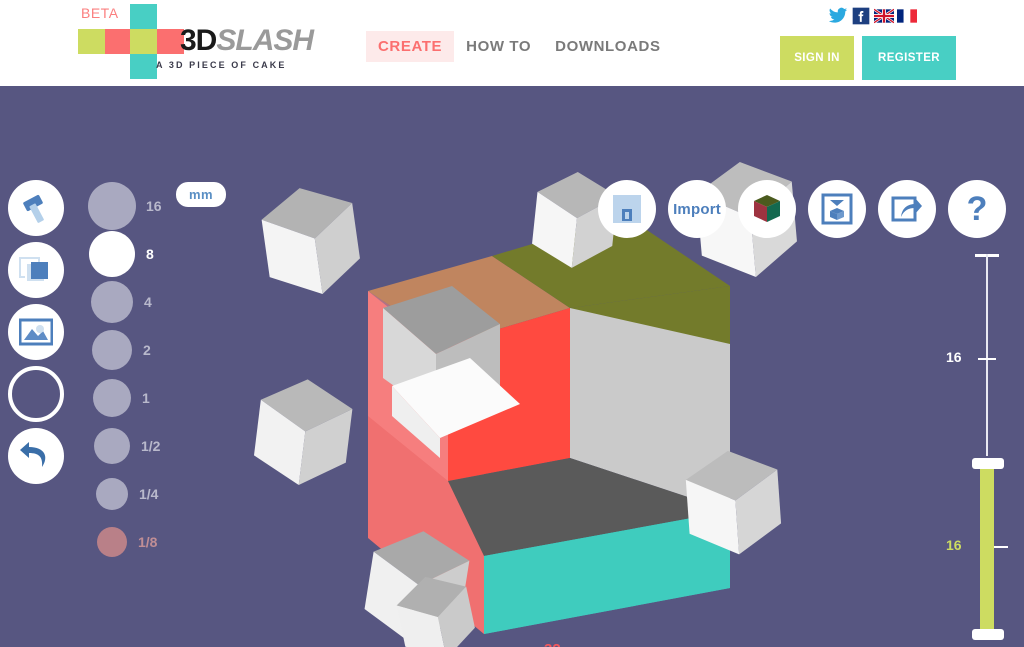 The width and height of the screenshot is (1024, 647). What do you see at coordinates (987, 359) in the screenshot?
I see `slider-upper-tick` at bounding box center [987, 359].